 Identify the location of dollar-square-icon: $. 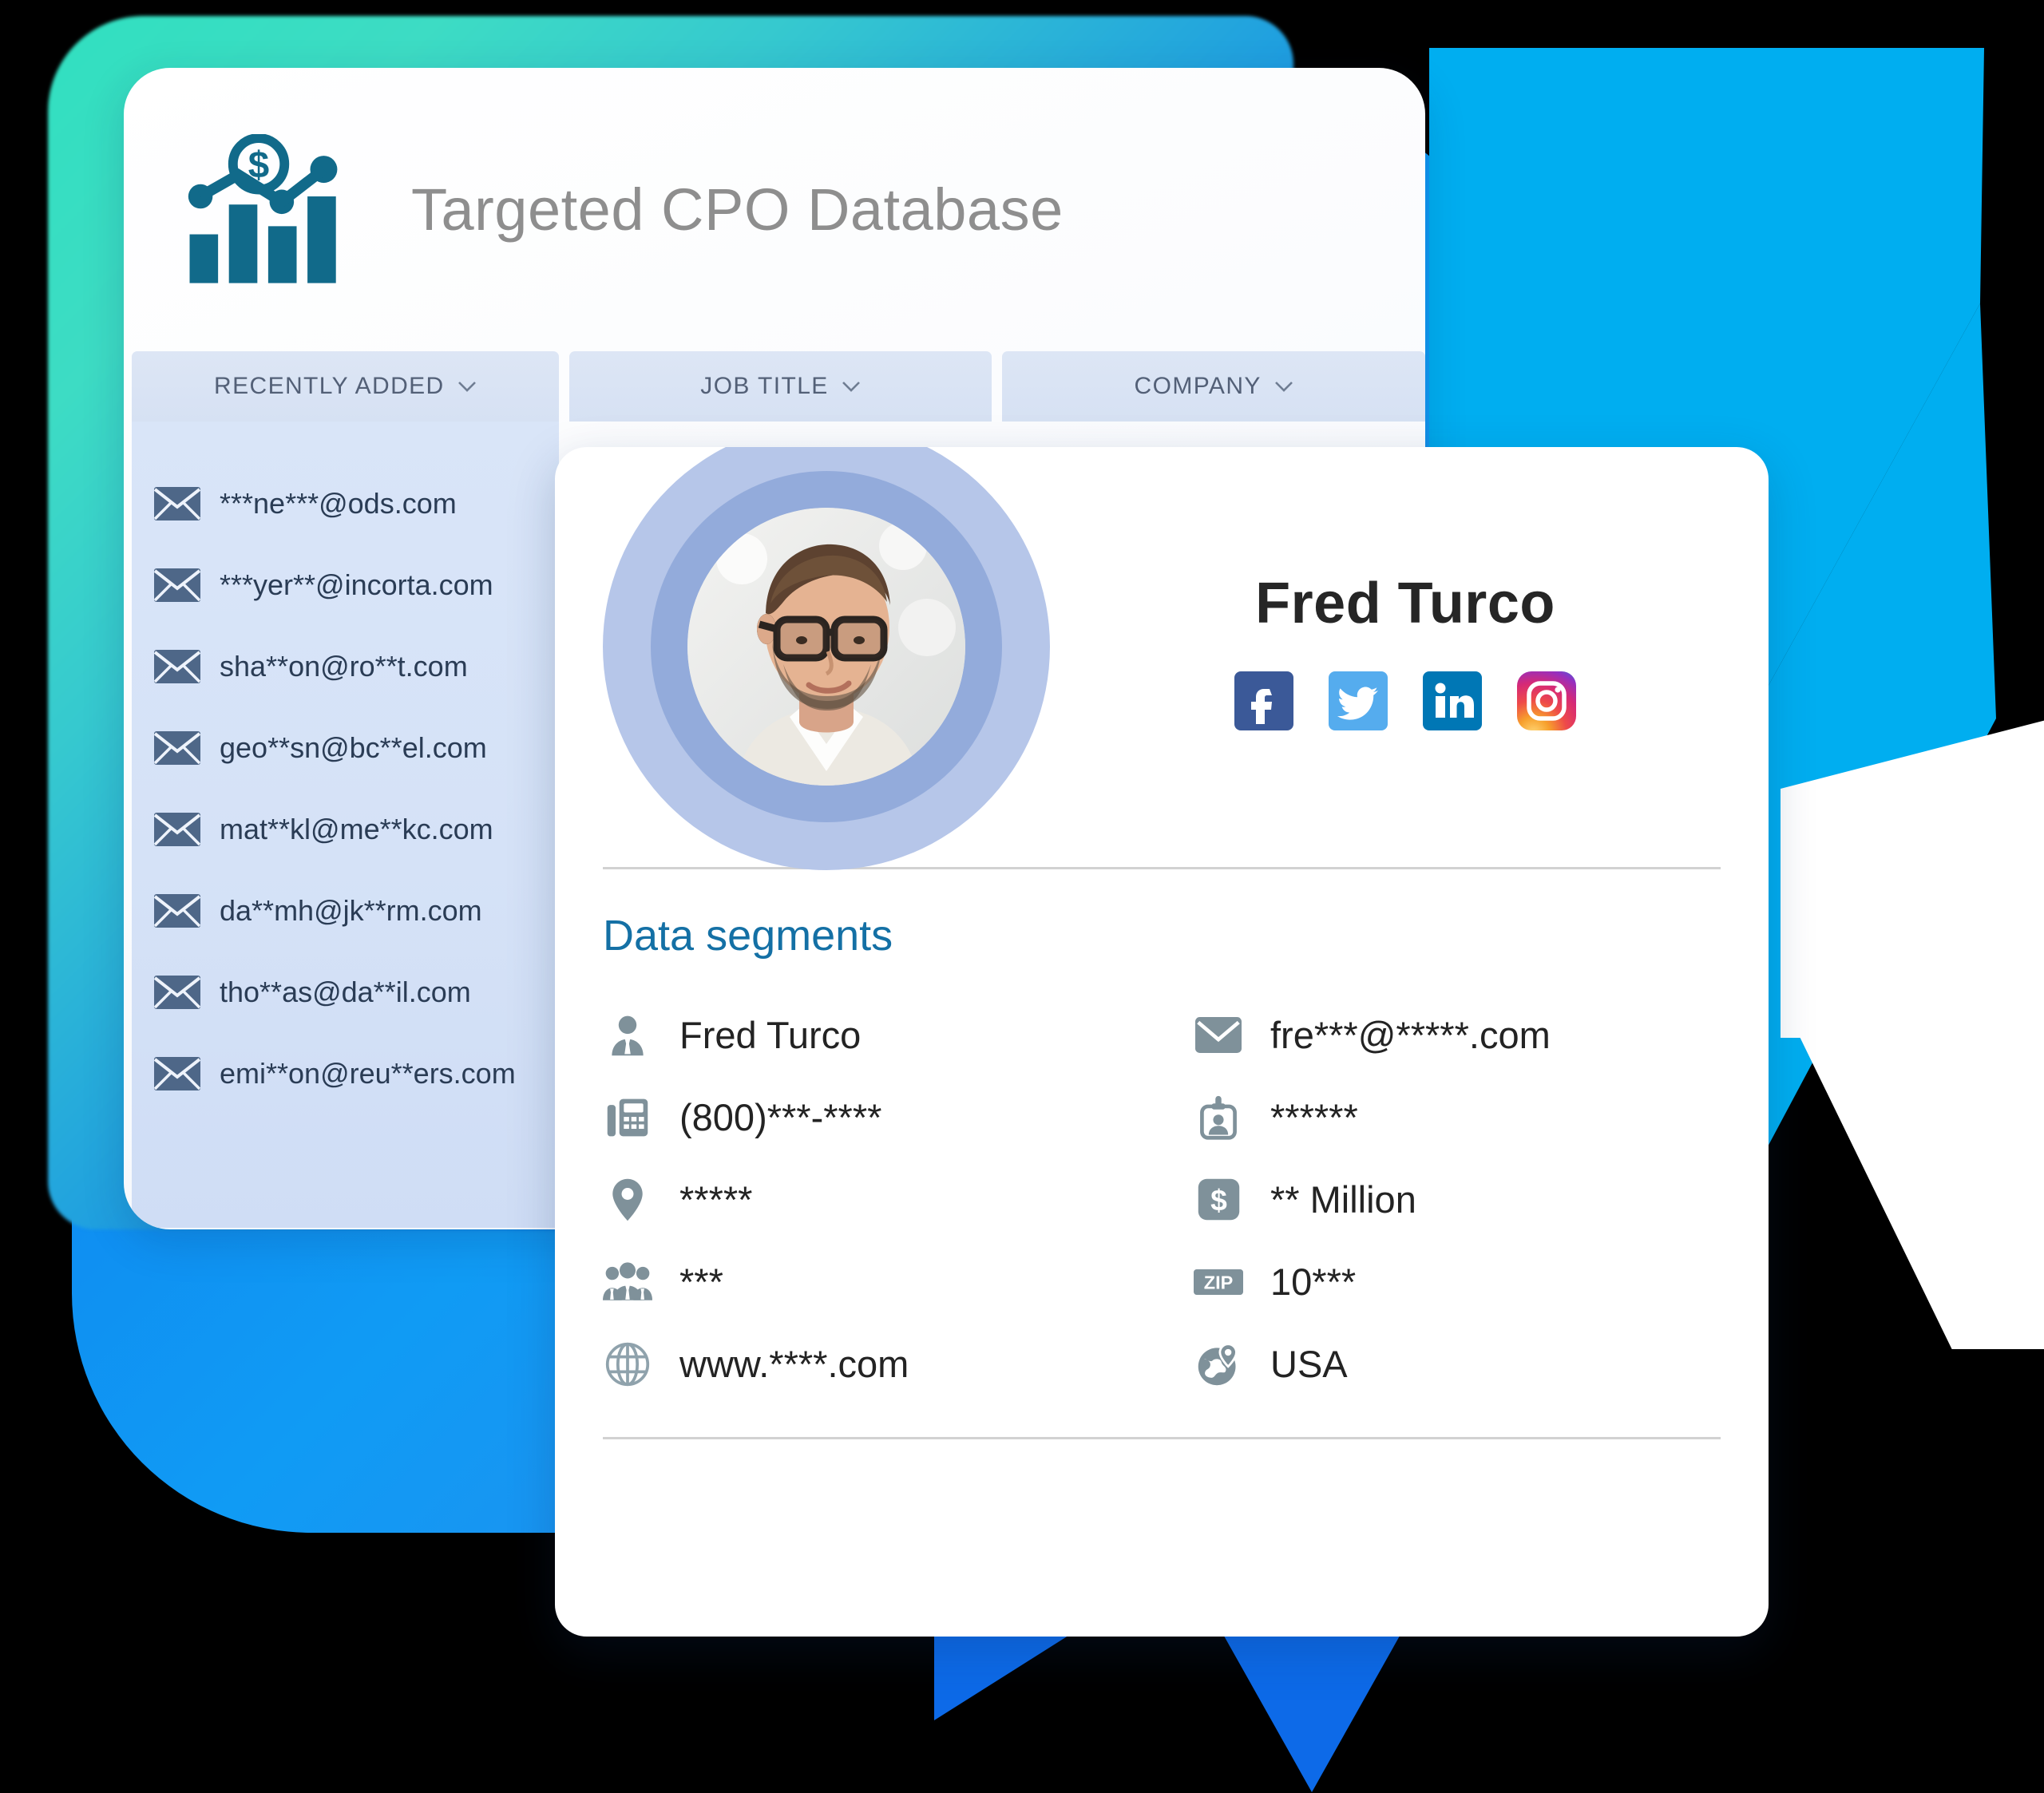
(1218, 1200).